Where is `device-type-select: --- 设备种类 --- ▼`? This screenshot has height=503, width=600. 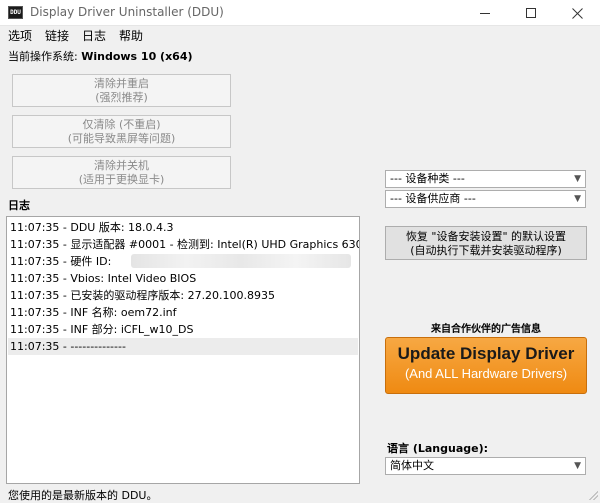
device-type-select: --- 设备种类 --- ▼ is located at coordinates (485, 179).